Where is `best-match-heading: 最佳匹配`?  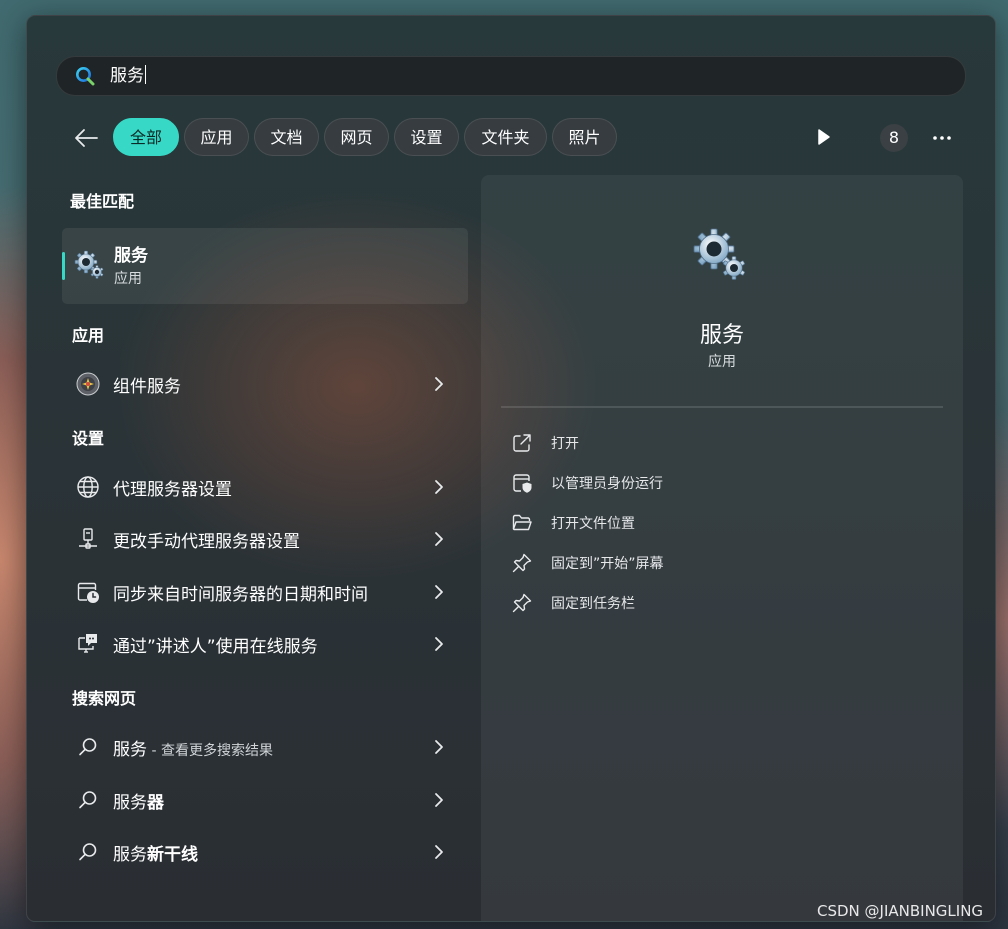
best-match-heading: 最佳匹配 is located at coordinates (102, 201).